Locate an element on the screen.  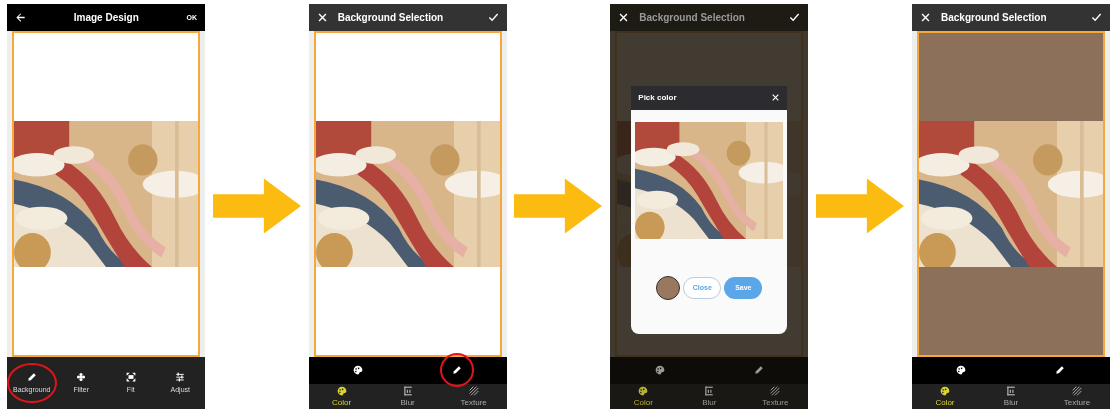
dialog-title: Pick color is located at coordinates (657, 97).